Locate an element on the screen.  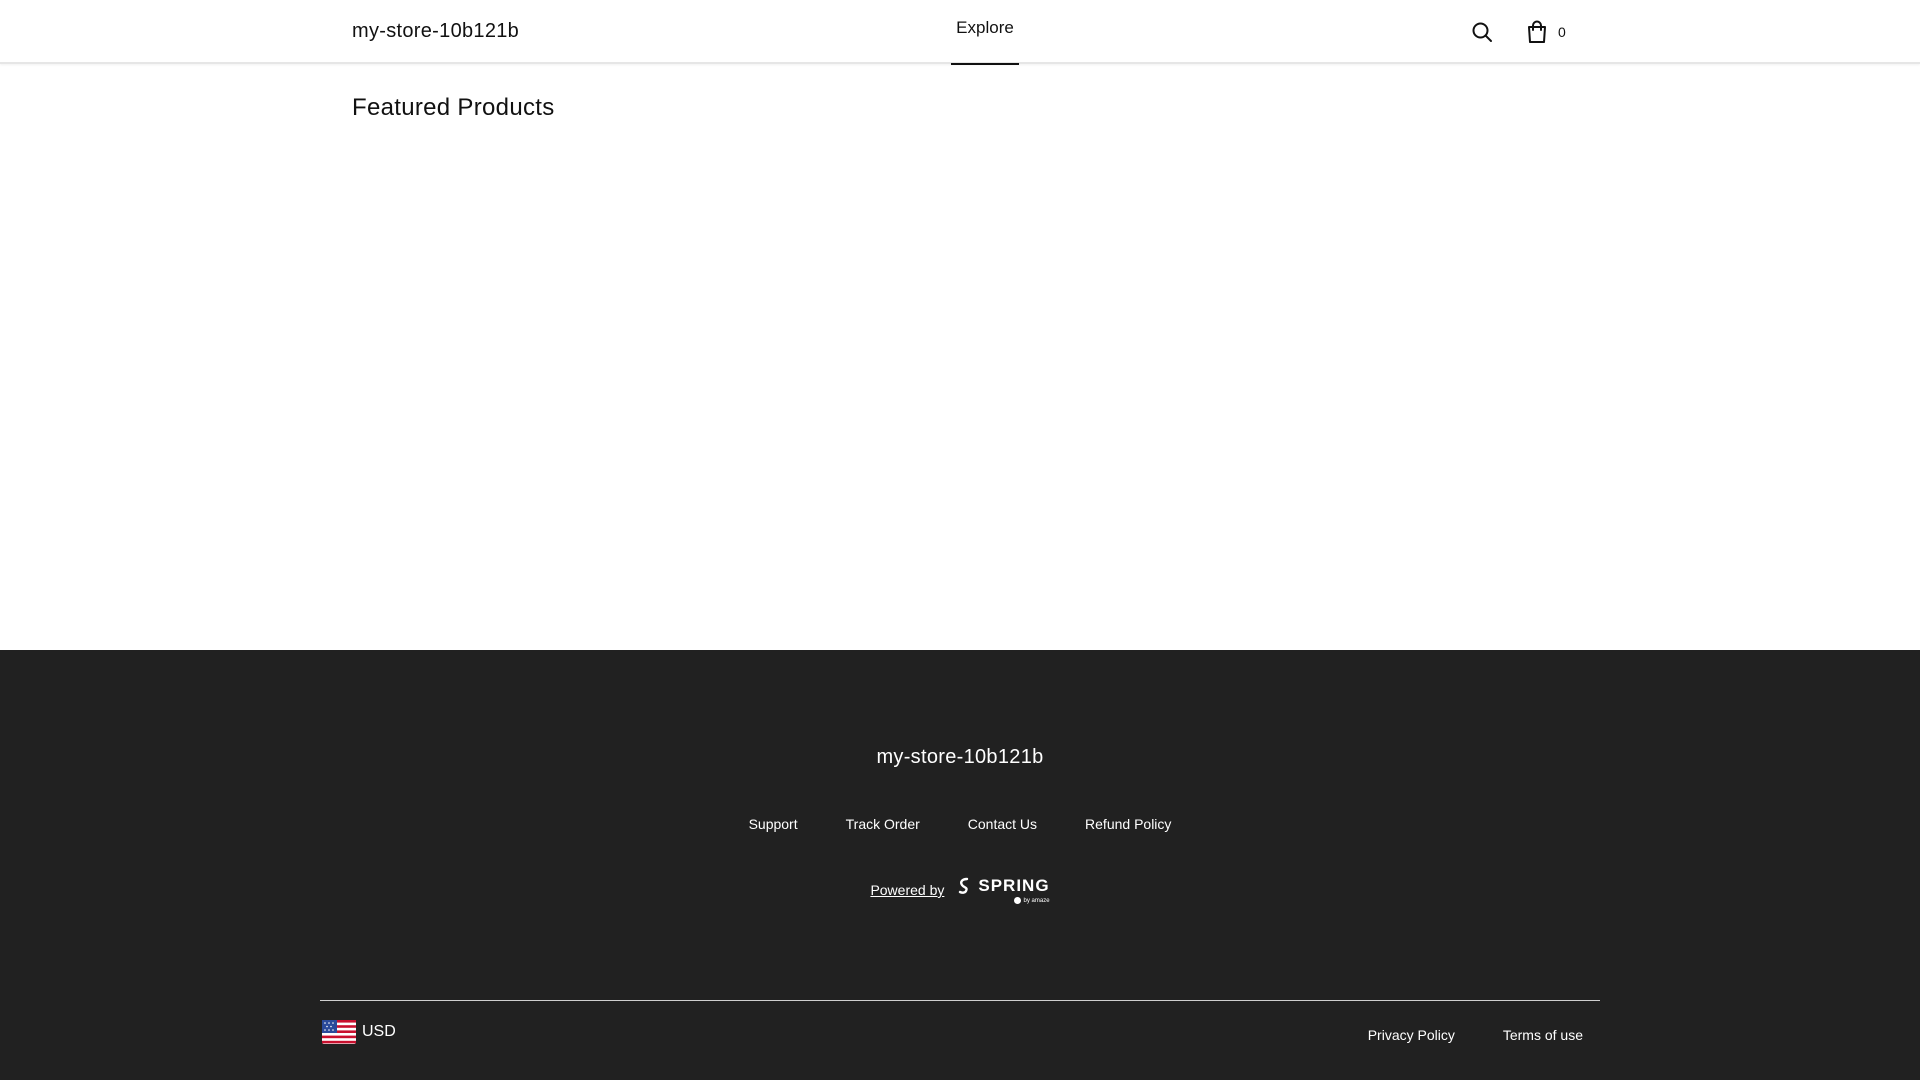
search-icon is located at coordinates (1482, 32).